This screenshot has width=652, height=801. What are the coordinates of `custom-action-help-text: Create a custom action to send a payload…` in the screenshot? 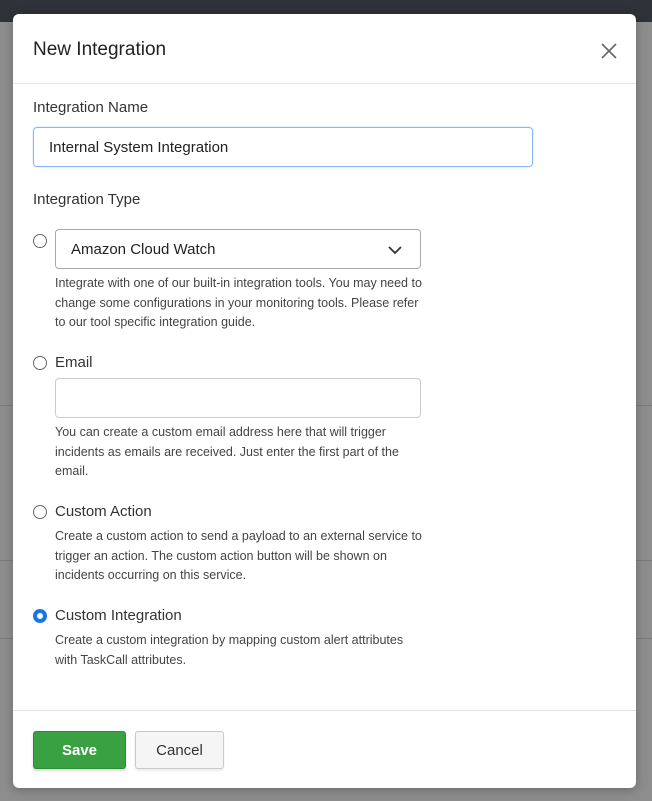 It's located at (238, 555).